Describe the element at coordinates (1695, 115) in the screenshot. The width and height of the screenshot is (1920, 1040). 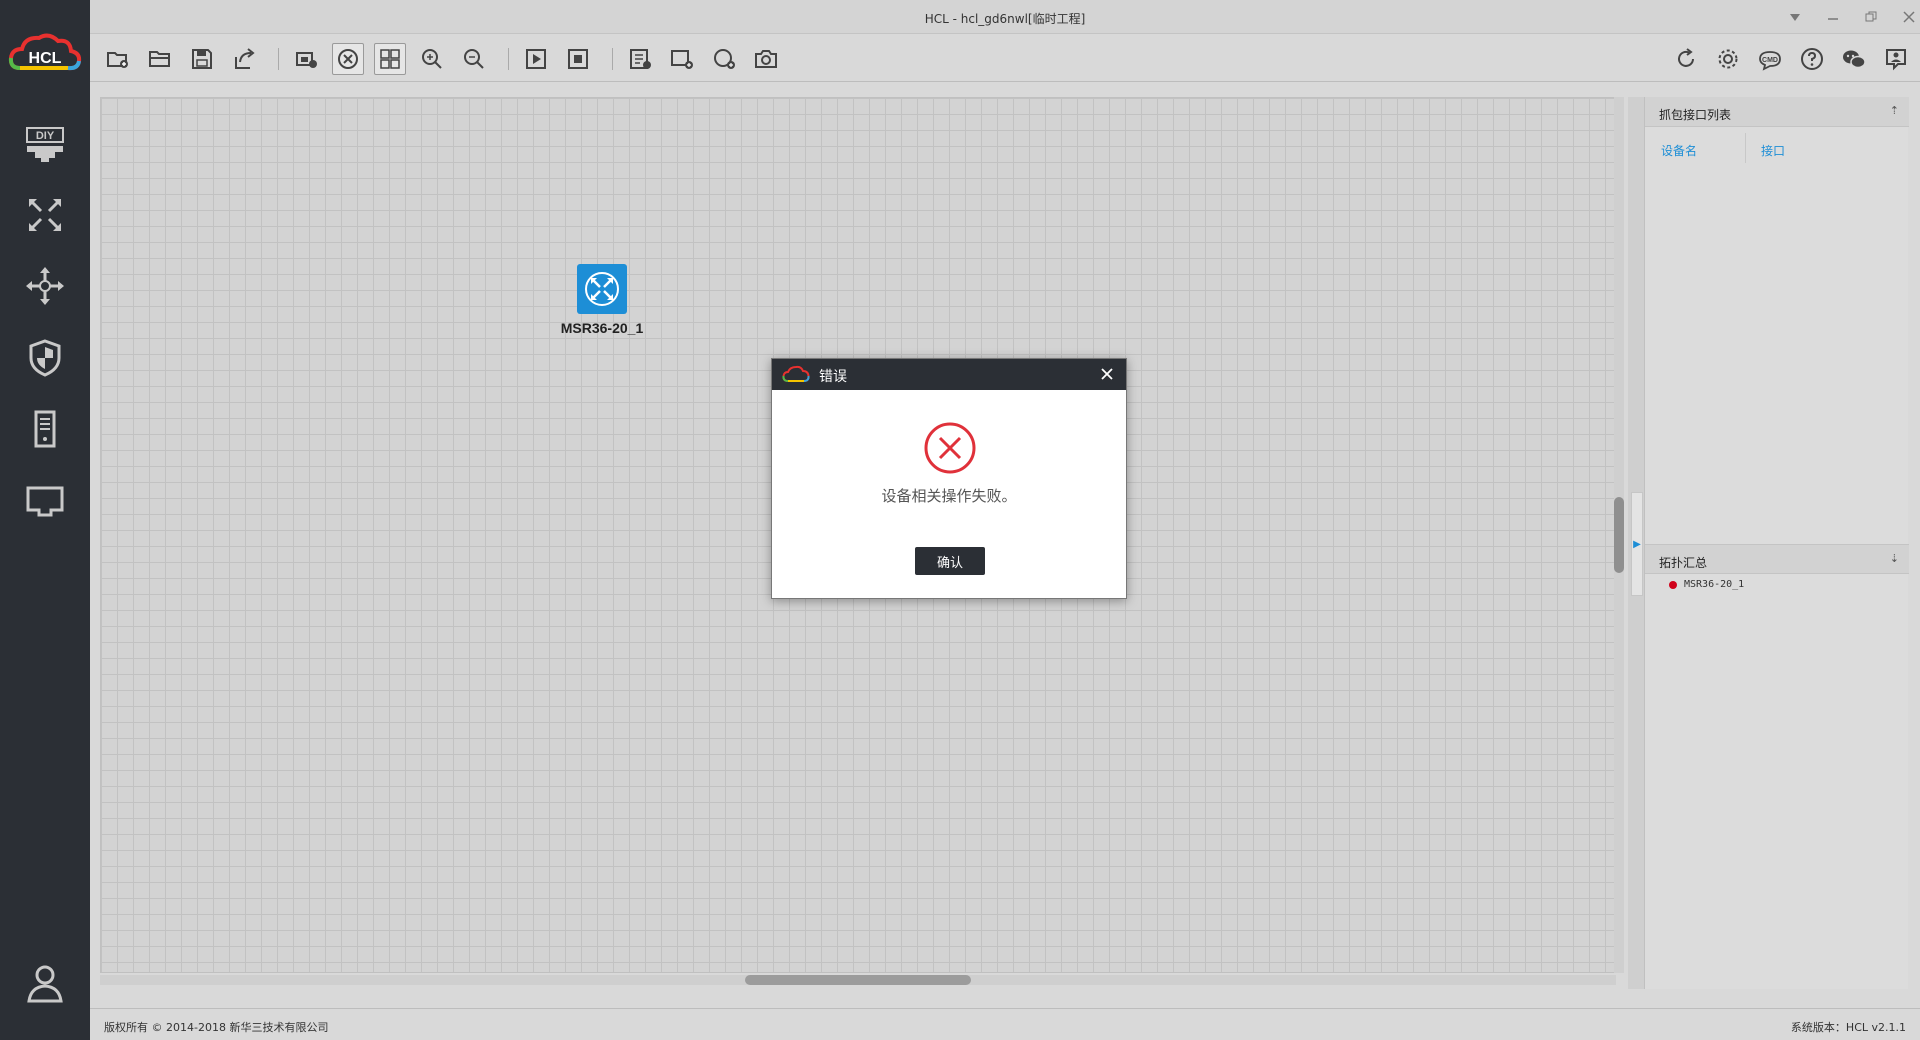
I see `capture-list-title: 抓包接口列表` at that location.